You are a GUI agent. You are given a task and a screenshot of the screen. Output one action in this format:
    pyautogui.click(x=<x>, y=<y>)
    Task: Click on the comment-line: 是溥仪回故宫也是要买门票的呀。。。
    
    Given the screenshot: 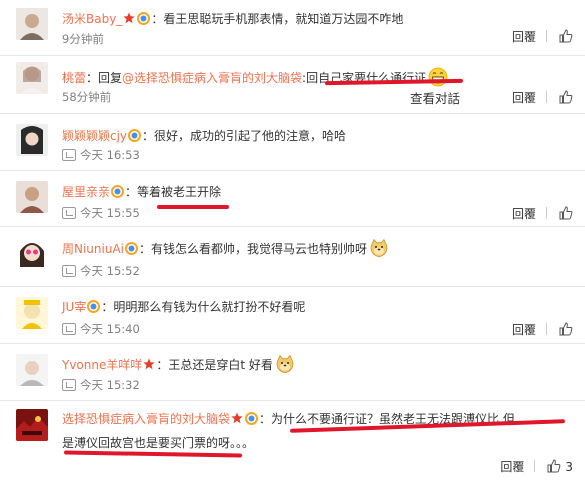 What is the action you would take?
    pyautogui.click(x=158, y=442)
    